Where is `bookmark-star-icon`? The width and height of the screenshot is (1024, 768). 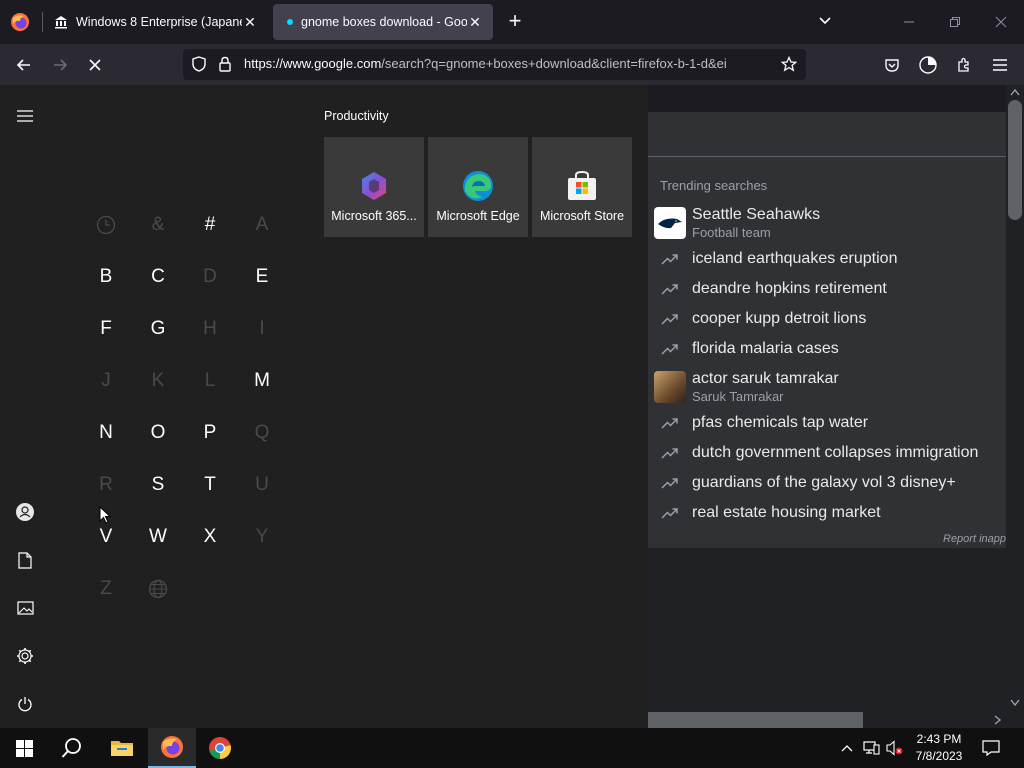
bookmark-star-icon is located at coordinates (789, 66).